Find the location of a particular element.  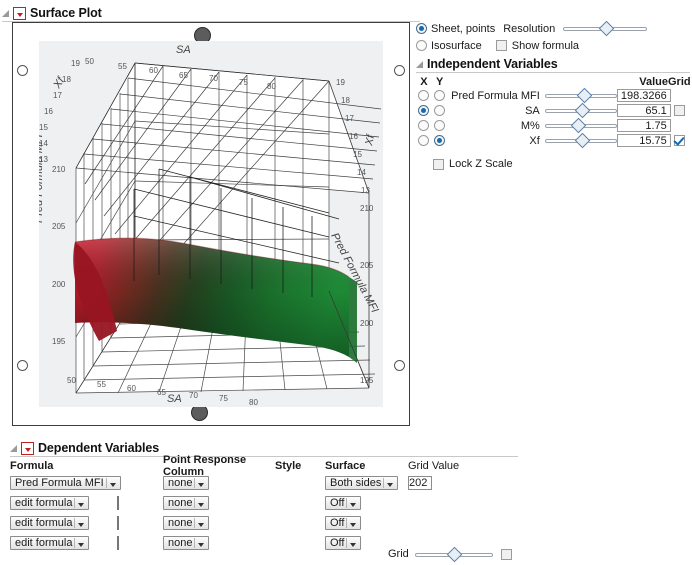

triangle-down-icon-independent is located at coordinates (420, 64).